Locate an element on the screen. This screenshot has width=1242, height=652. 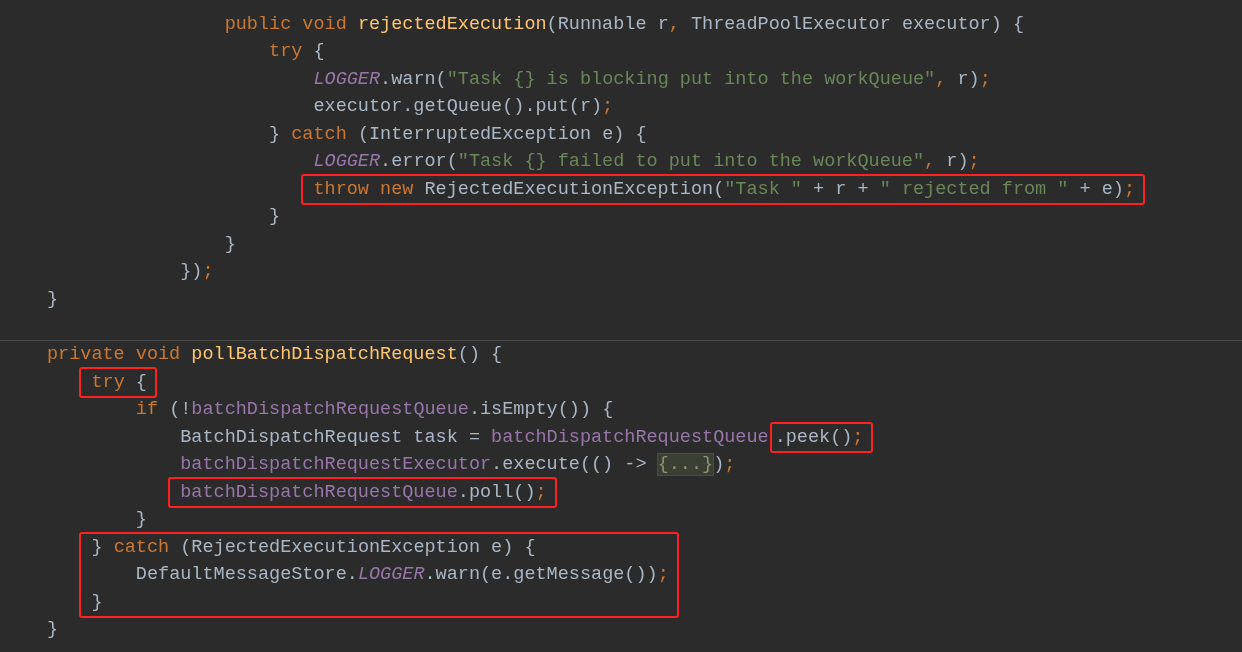
code-line: batchDispatchRequestExecutor.execute(() -> {...}); is located at coordinates (458, 465).